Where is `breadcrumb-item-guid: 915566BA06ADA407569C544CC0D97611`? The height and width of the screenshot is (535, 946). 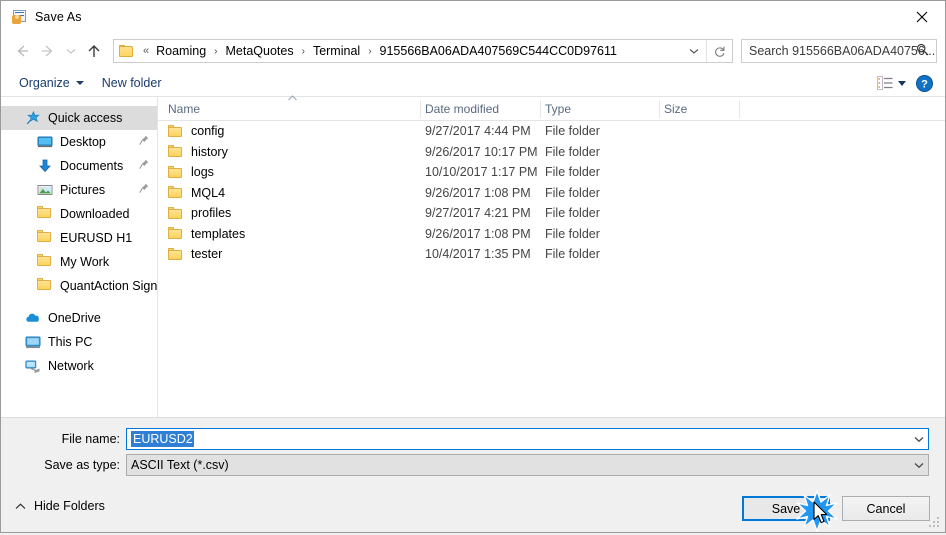 breadcrumb-item-guid: 915566BA06ADA407569C544CC0D97611 is located at coordinates (498, 51).